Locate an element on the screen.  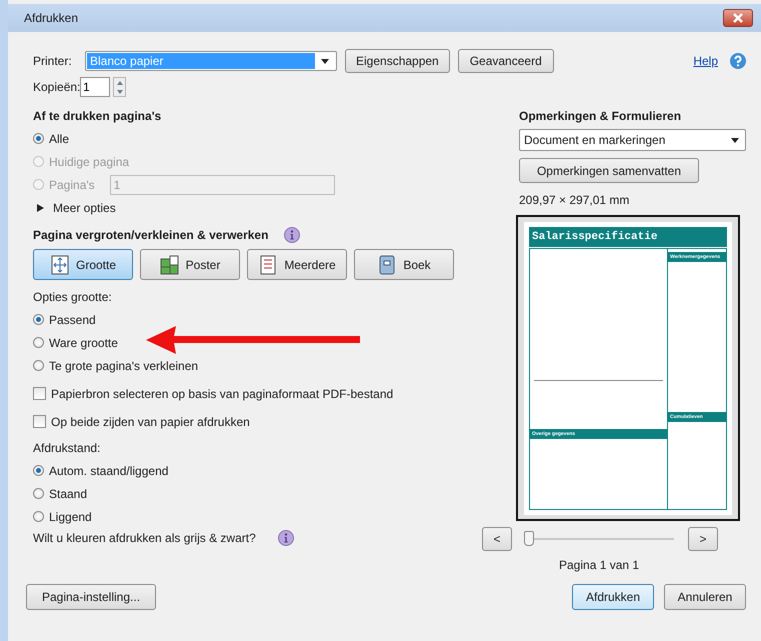
summarize-button: Opmerkingen samenvatten is located at coordinates (609, 170).